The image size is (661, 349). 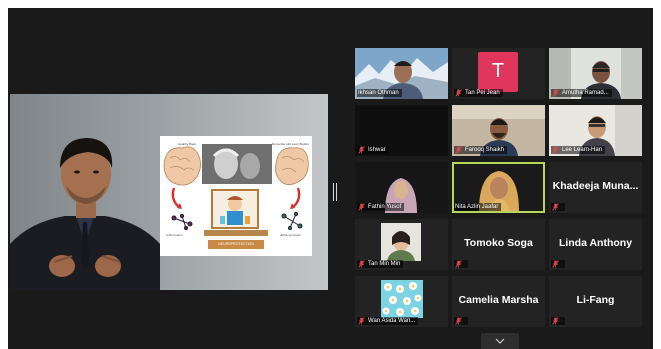 What do you see at coordinates (236, 190) in the screenshot?
I see `slide-illustration` at bounding box center [236, 190].